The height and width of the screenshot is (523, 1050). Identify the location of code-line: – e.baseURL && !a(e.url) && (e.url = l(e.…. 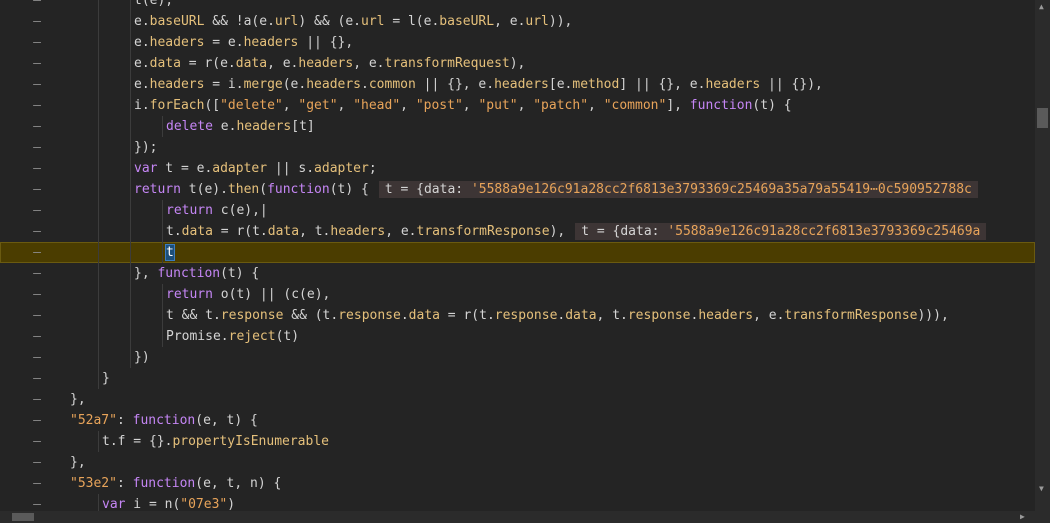
(517, 21).